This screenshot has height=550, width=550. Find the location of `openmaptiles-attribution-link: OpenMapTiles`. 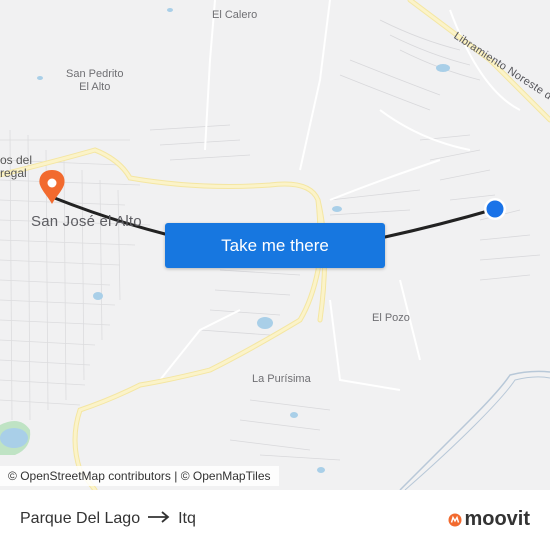

openmaptiles-attribution-link: OpenMapTiles is located at coordinates (232, 476).